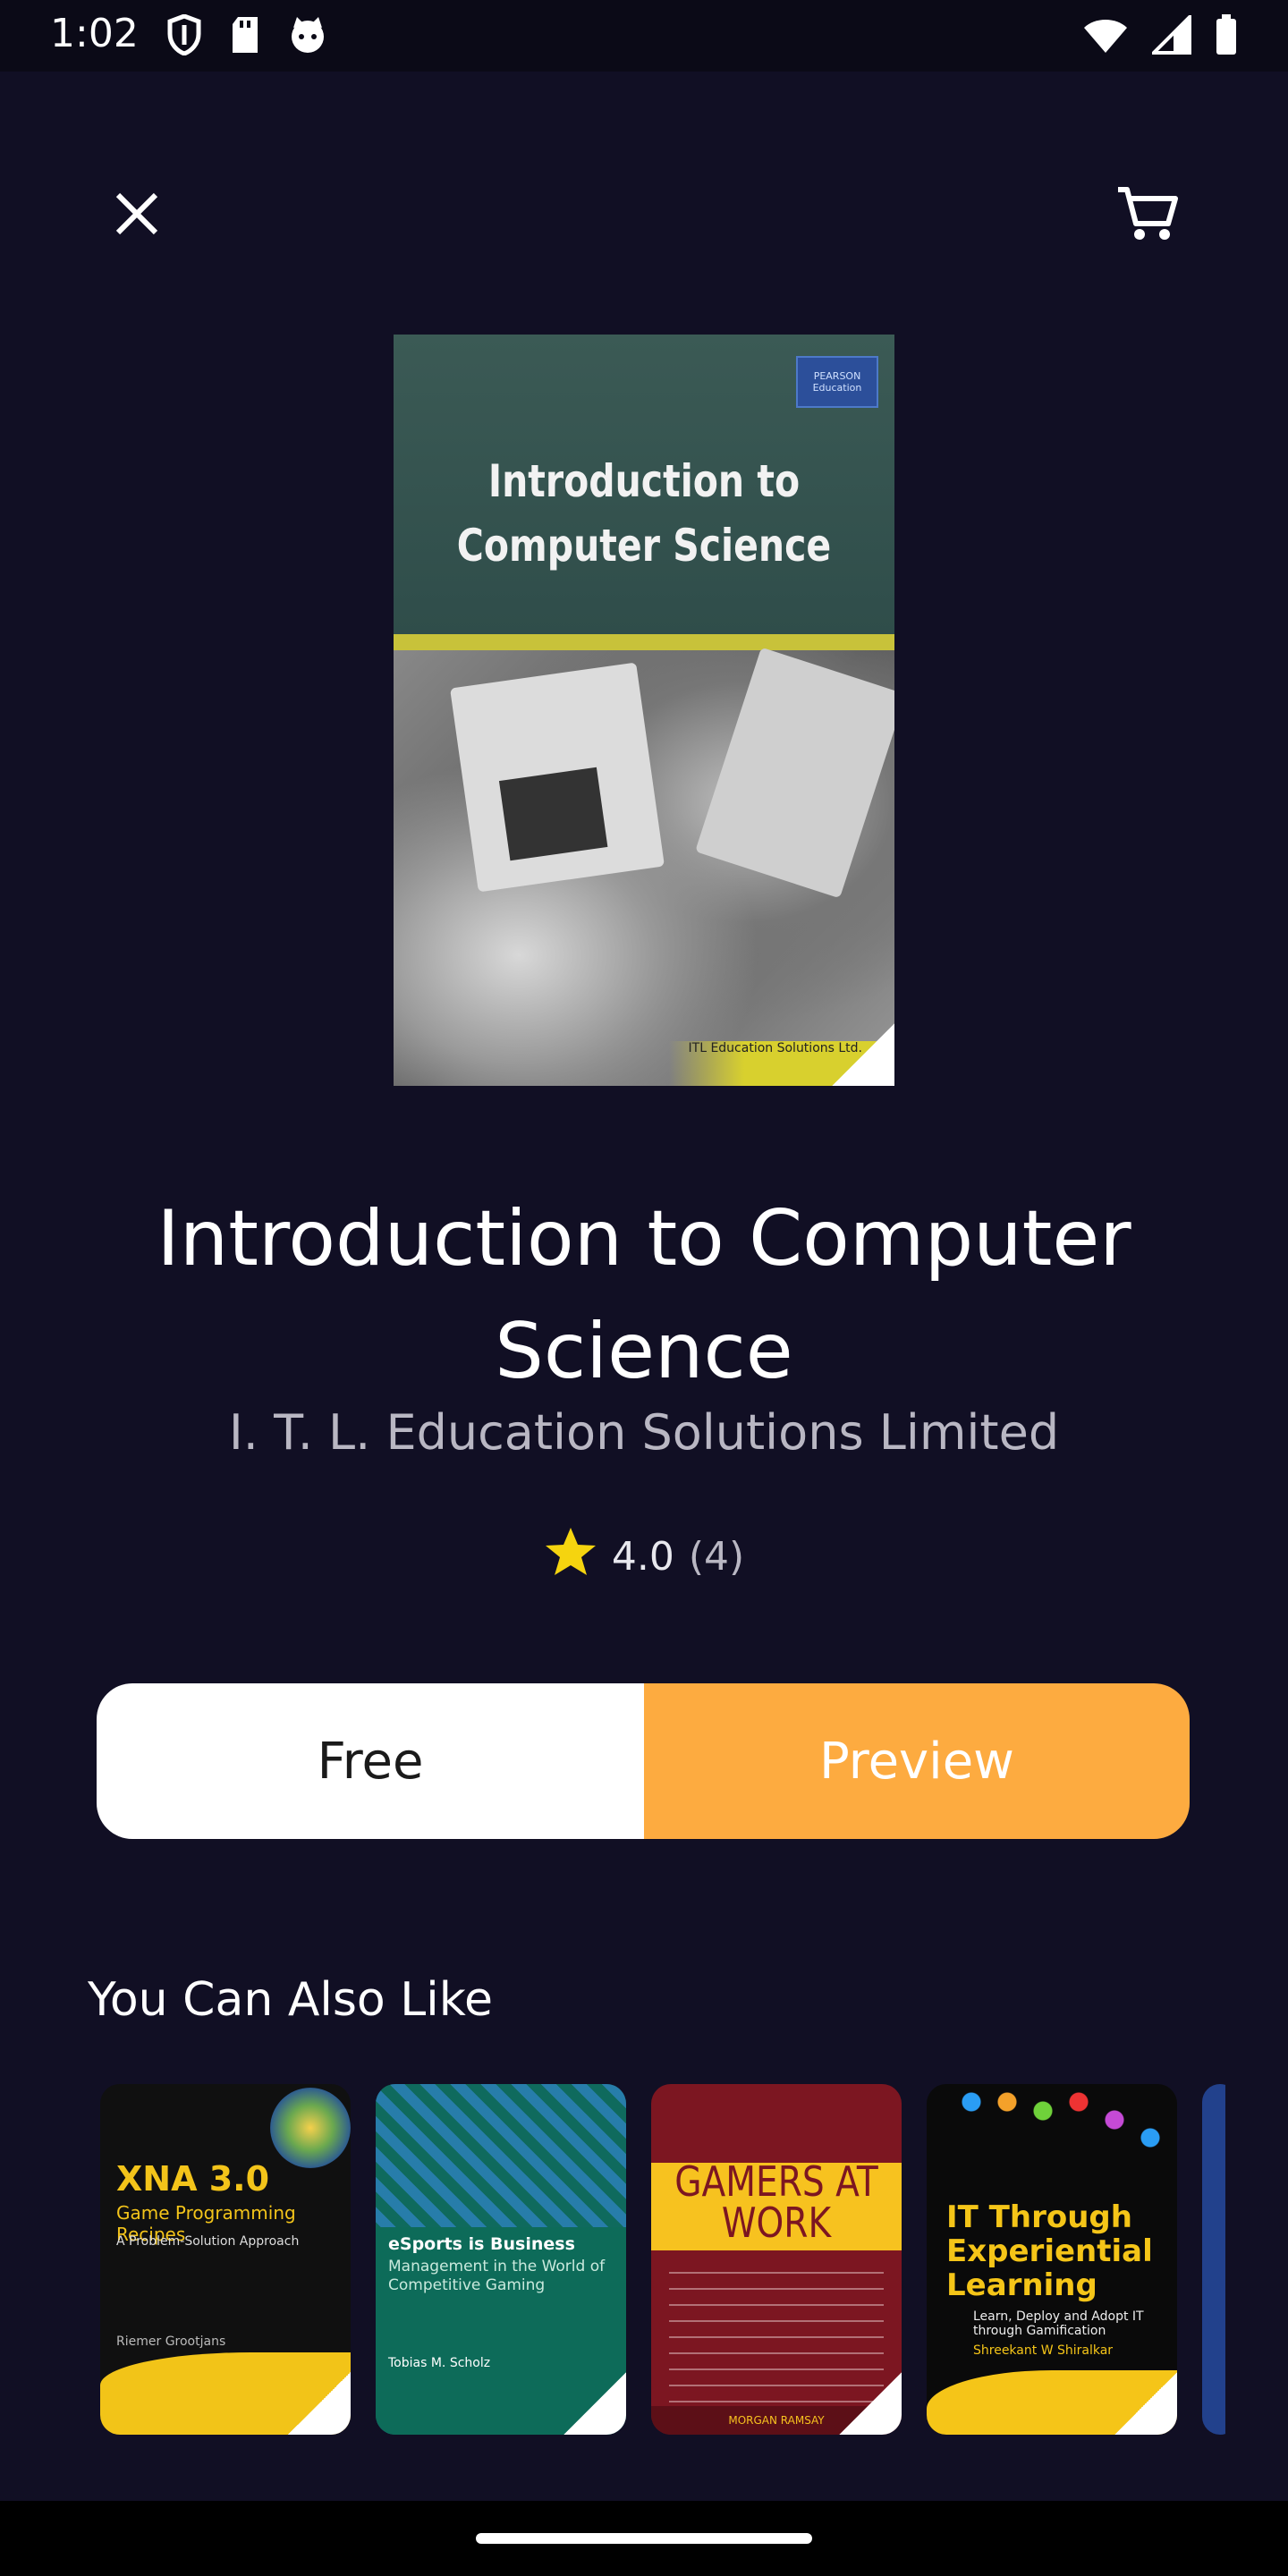 The image size is (1288, 2576). What do you see at coordinates (208, 2241) in the screenshot?
I see `recommended-book-tagline: A Problem-Solution Approach` at bounding box center [208, 2241].